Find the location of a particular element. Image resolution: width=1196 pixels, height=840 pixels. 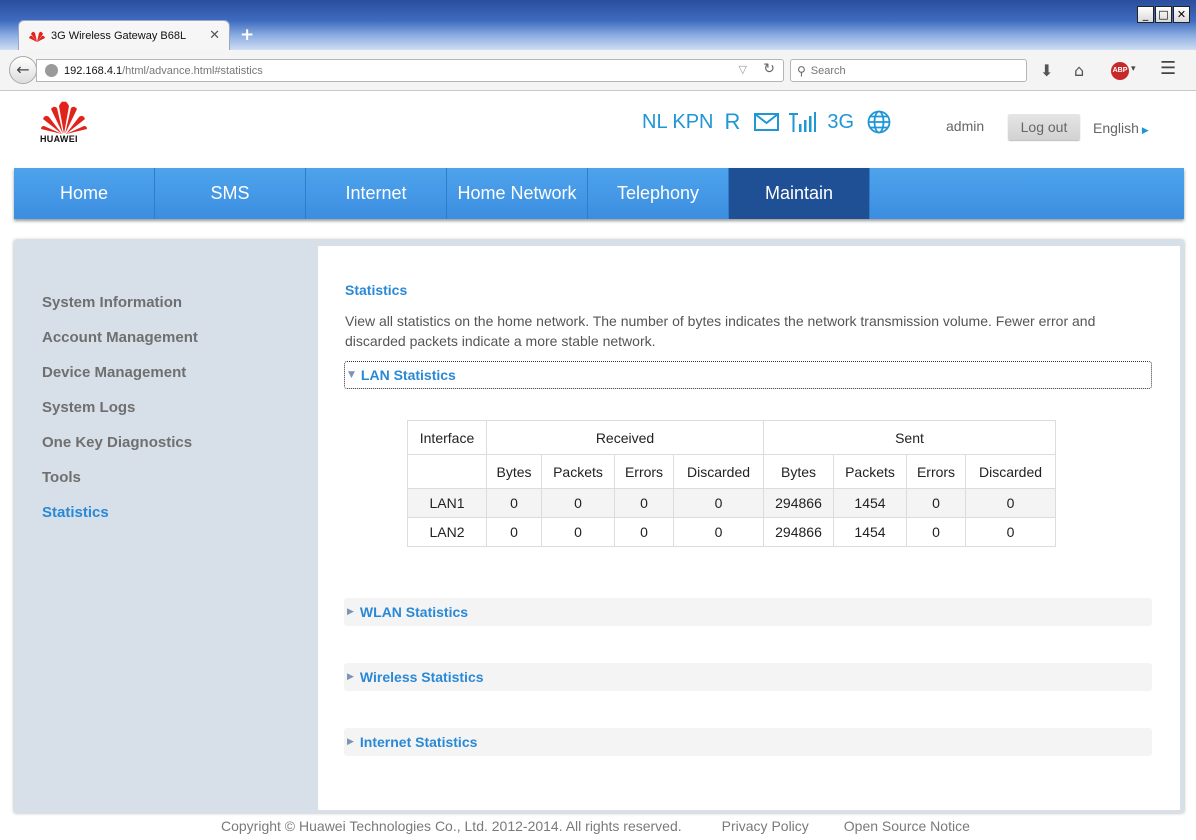

table-row: LAN1 0 0 0 0 294866 1454 0 0 is located at coordinates (731, 503).